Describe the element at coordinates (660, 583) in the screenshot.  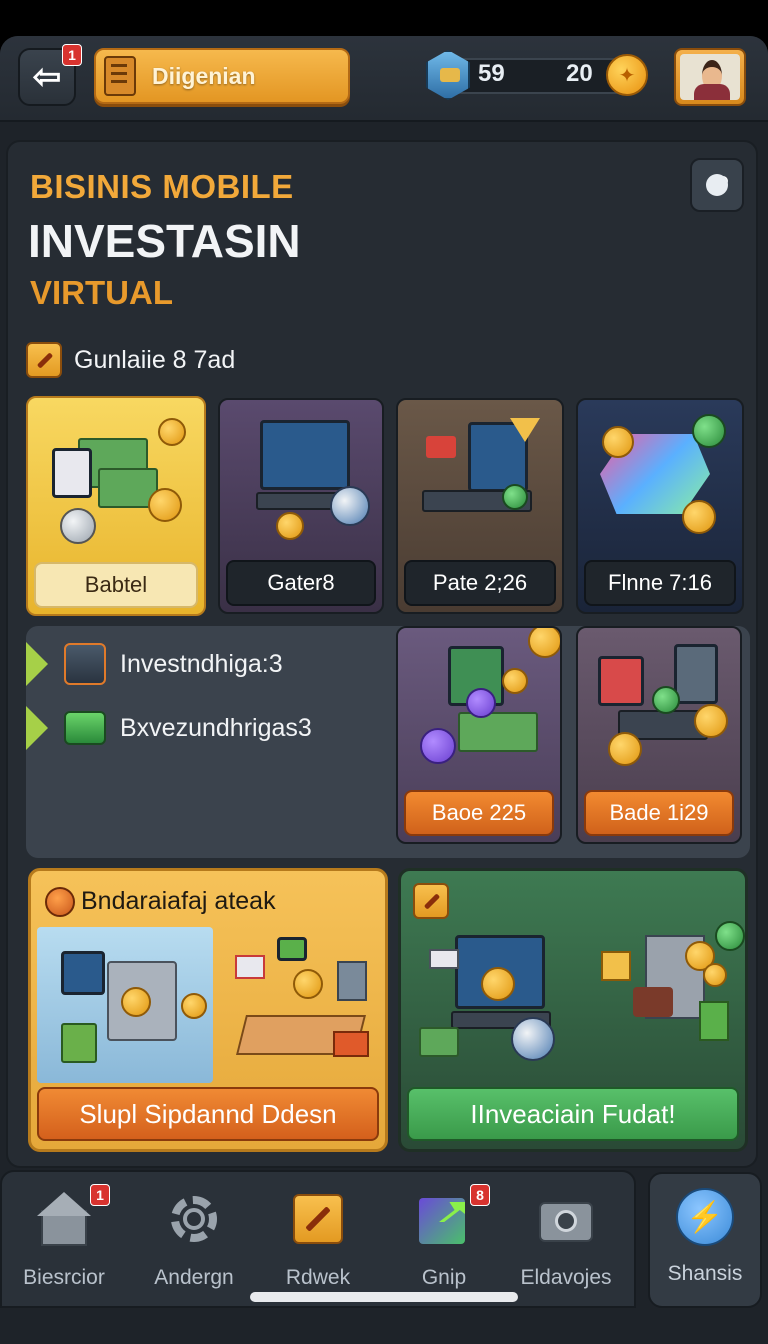
I see `card-label: Flnne 7:16` at that location.